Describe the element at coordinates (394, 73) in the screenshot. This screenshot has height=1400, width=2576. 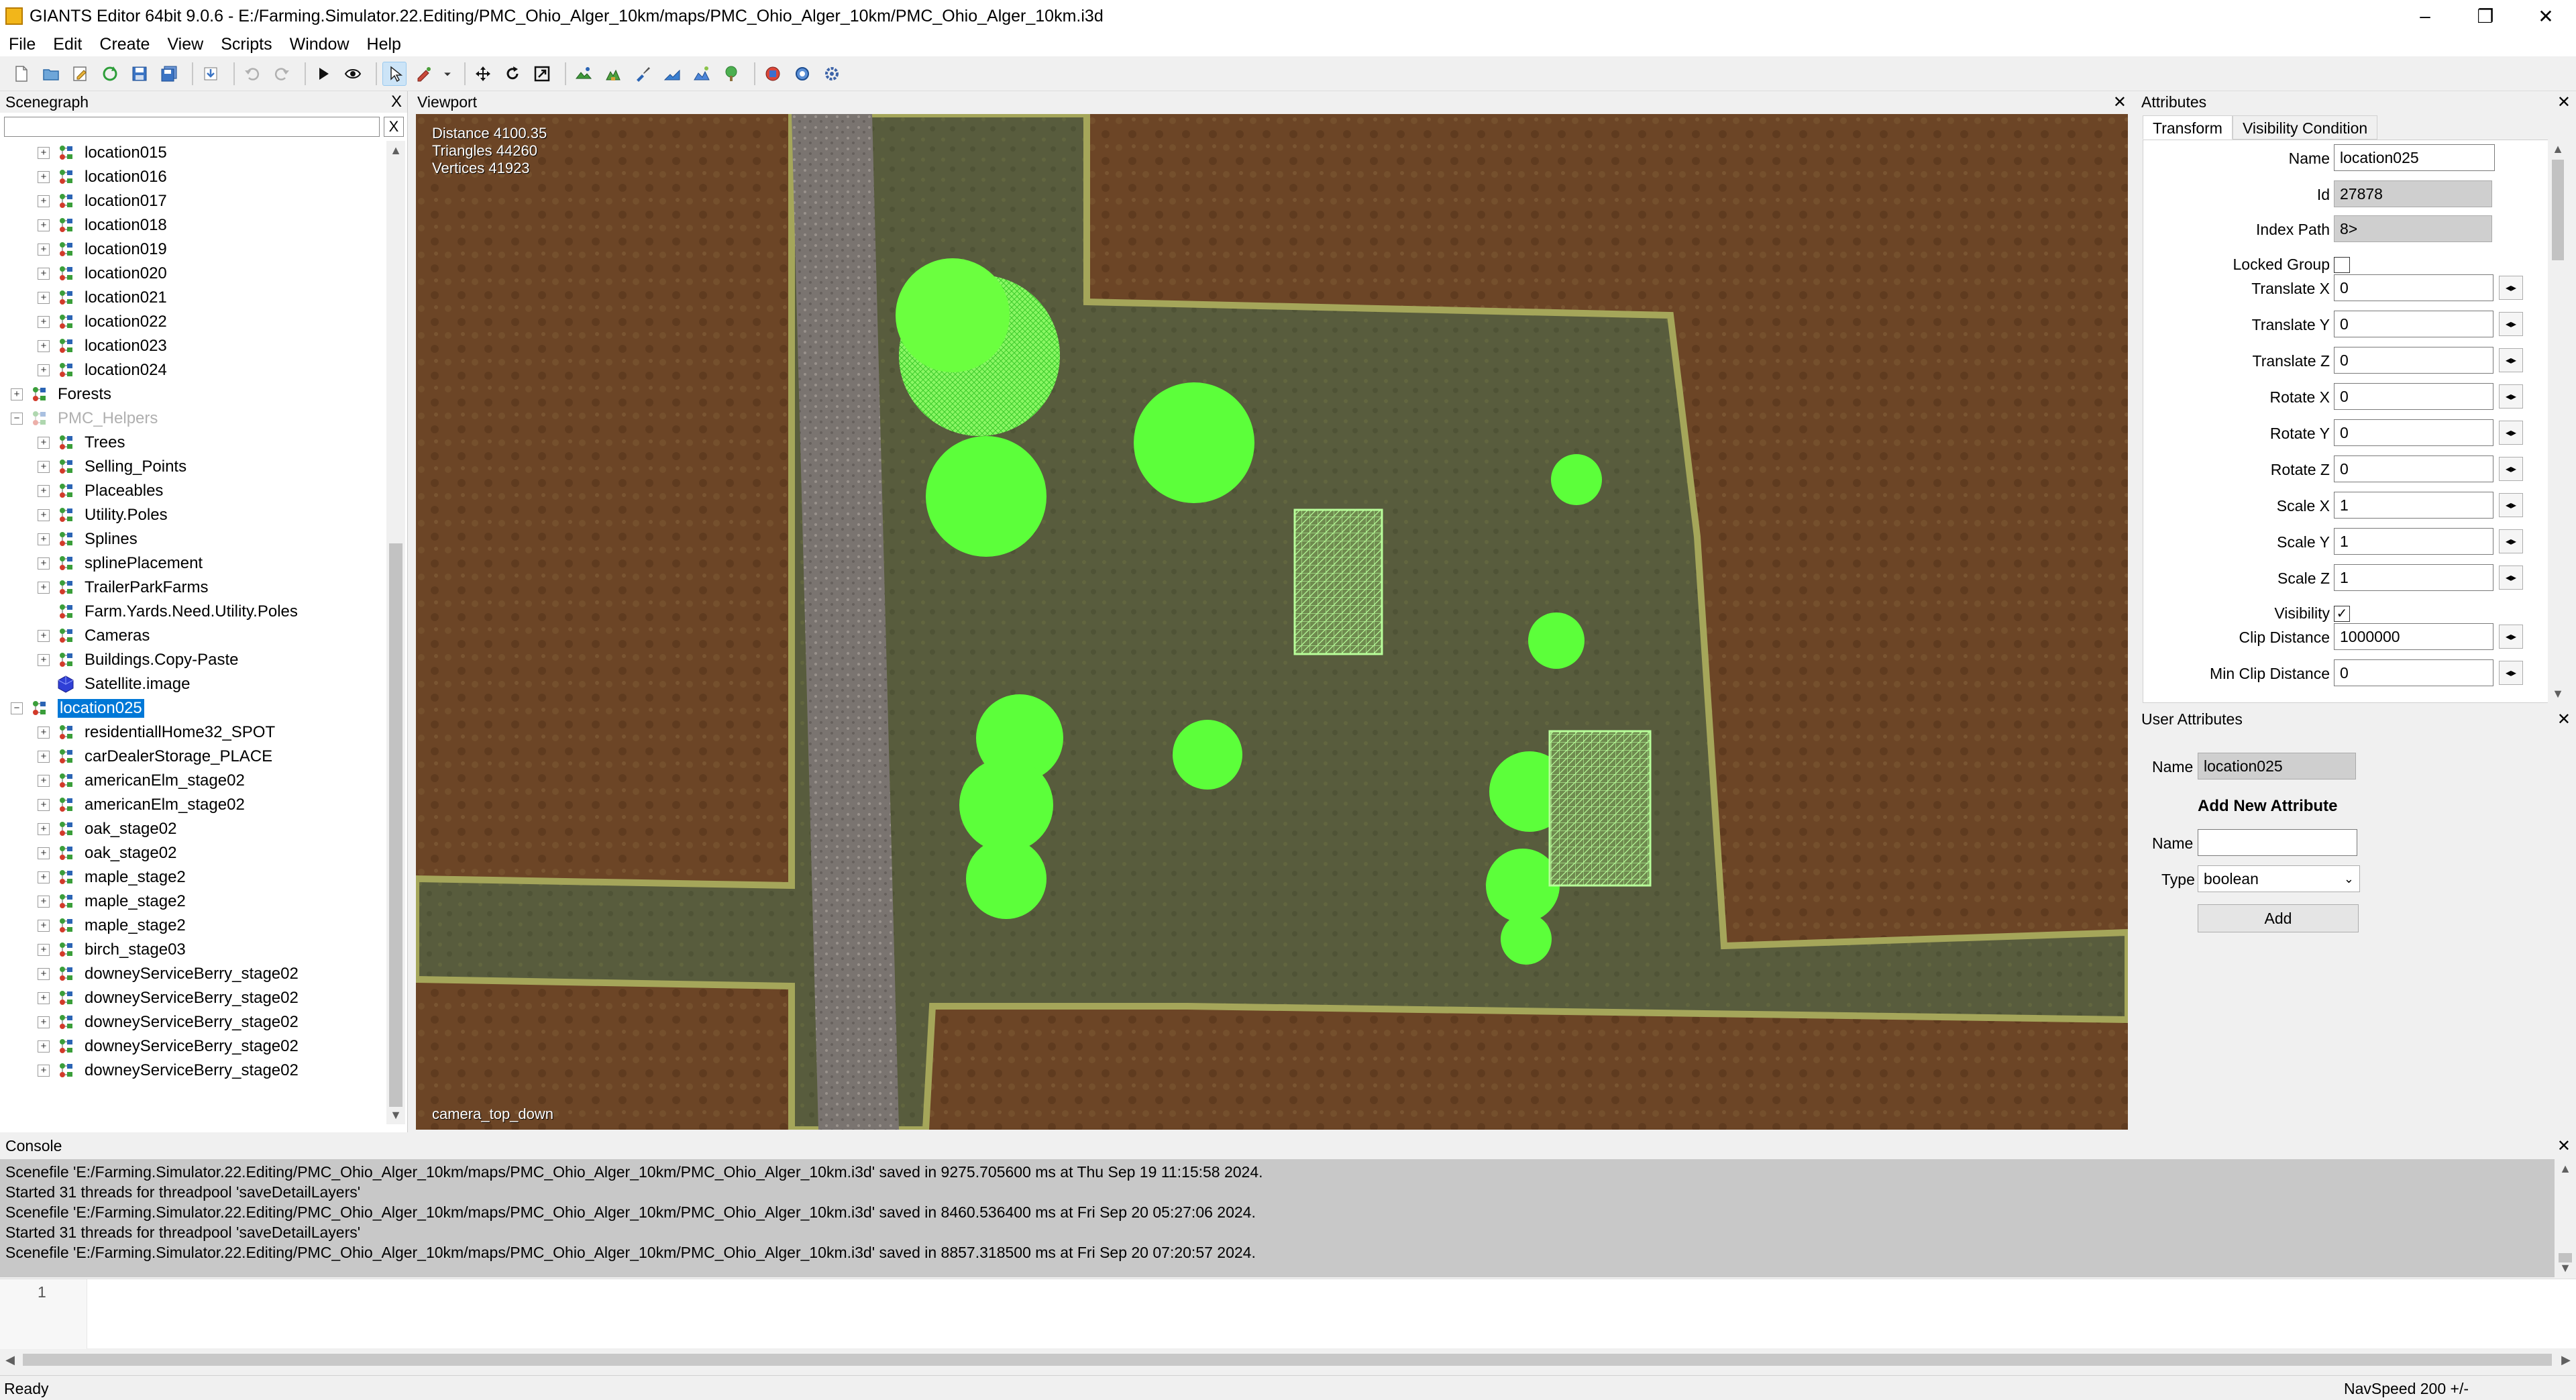
I see `select-icon` at that location.